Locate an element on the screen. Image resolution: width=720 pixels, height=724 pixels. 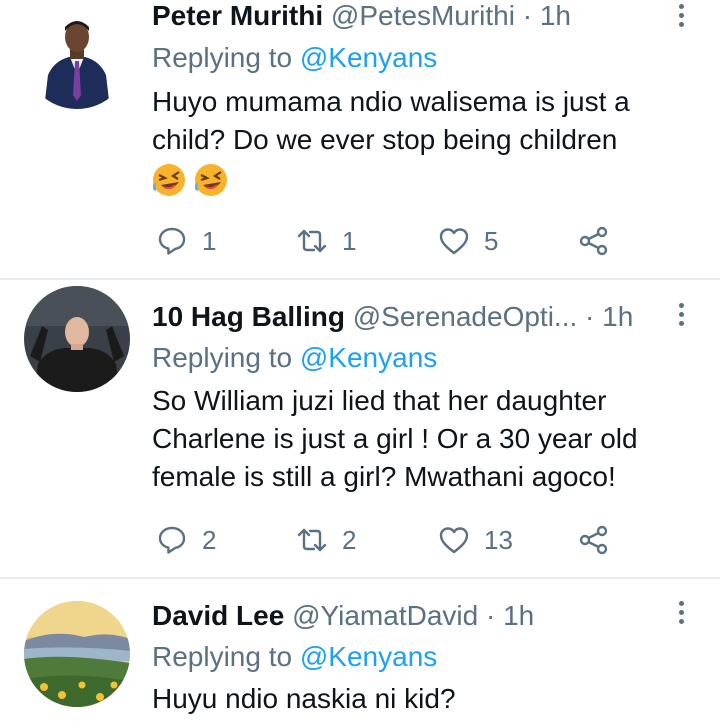
emoji-row is located at coordinates (192, 181).